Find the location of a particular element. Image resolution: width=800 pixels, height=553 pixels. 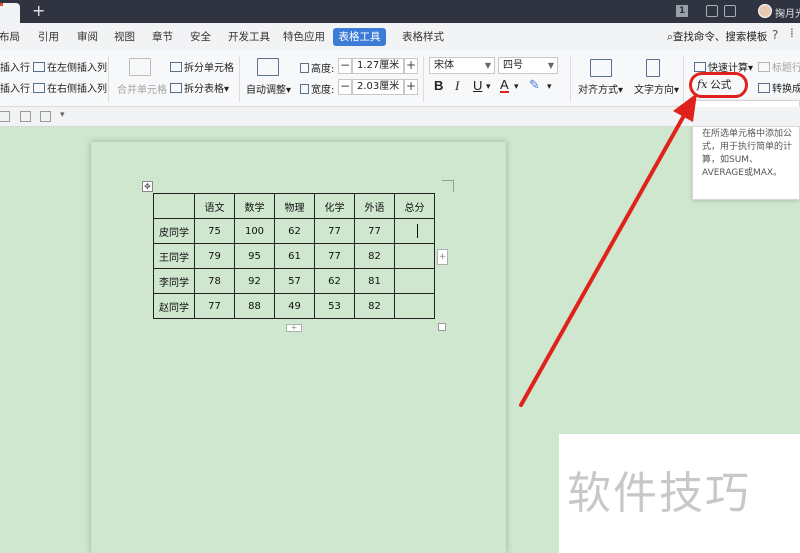

underline-dropdown-icon: ▾ is located at coordinates (488, 87).